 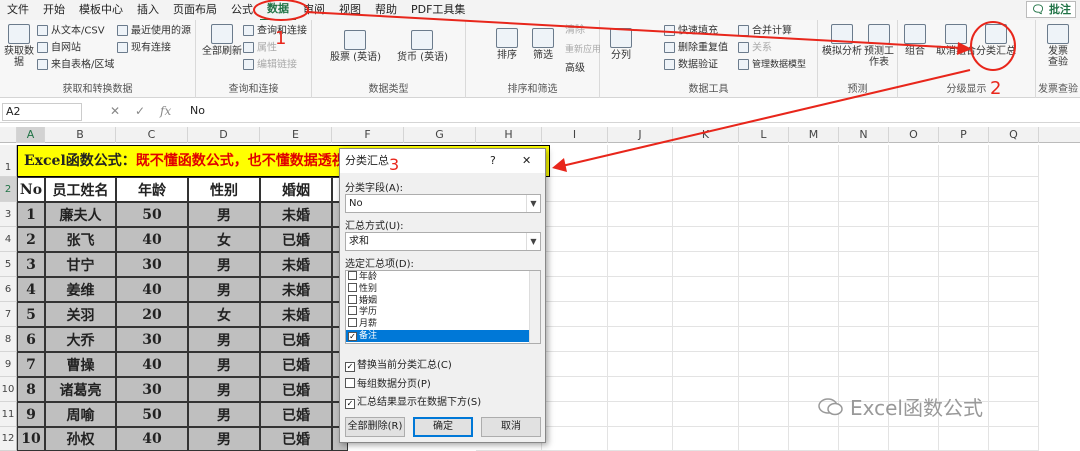 I want to click on replace-subtotals-checkbox: ✓ 替换当前分类汇总(C), so click(x=398, y=364).